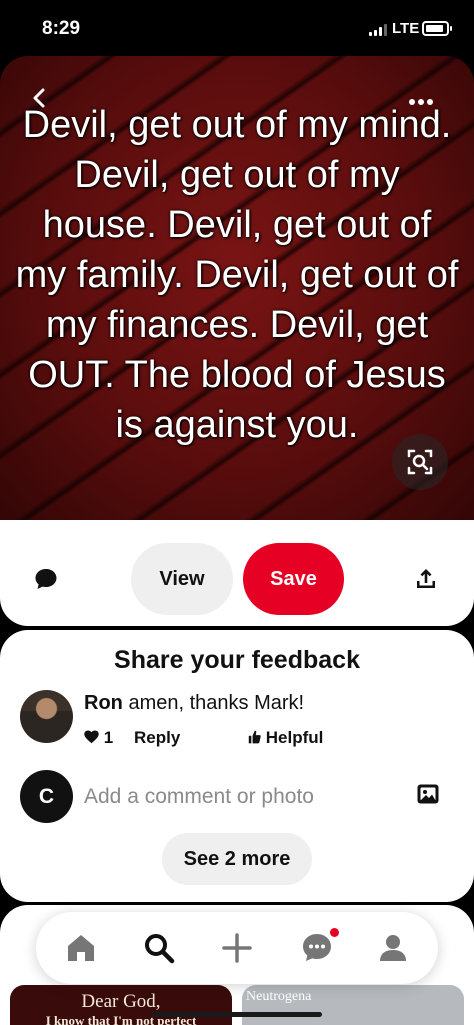 The width and height of the screenshot is (474, 1025). What do you see at coordinates (182, 579) in the screenshot?
I see `view-button: View` at bounding box center [182, 579].